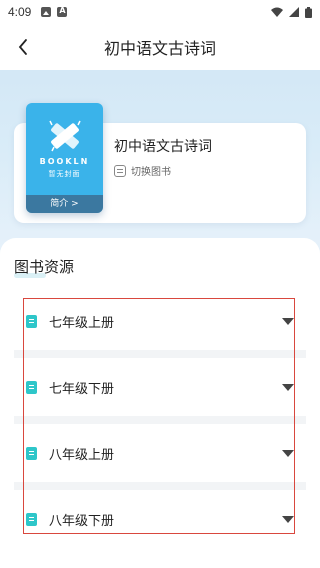  What do you see at coordinates (62, 11) in the screenshot?
I see `a-icon: A` at bounding box center [62, 11].